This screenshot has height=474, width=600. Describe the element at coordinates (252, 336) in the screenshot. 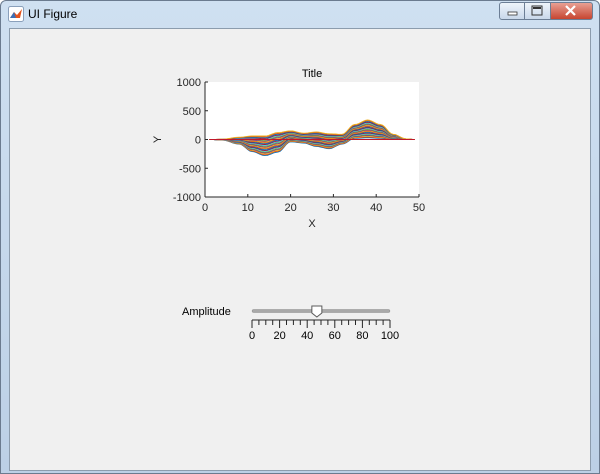

I see `slider-tick-label: 0` at that location.